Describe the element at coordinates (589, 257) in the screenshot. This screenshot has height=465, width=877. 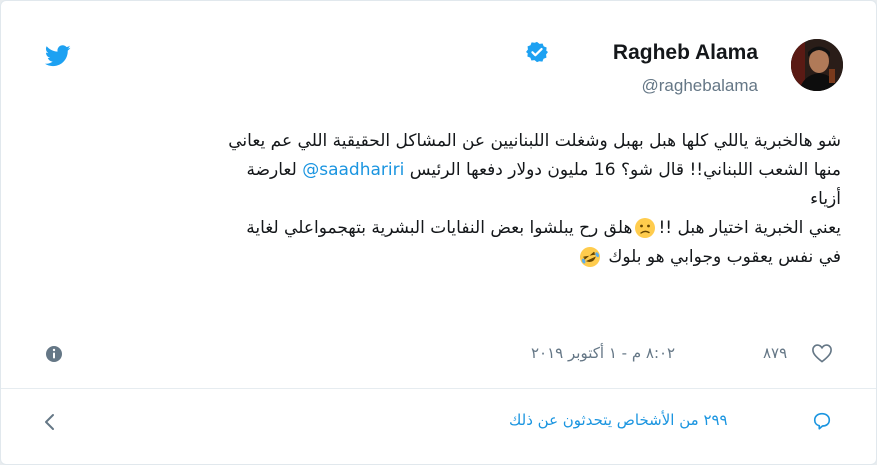
I see `rolling-laughing-emoji-icon` at that location.